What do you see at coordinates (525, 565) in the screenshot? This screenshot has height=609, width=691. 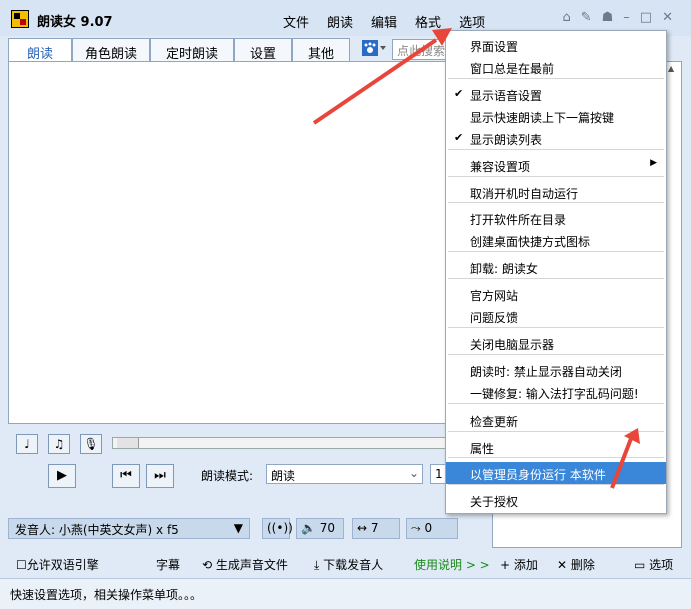 I see `add-label: 添加` at bounding box center [525, 565].